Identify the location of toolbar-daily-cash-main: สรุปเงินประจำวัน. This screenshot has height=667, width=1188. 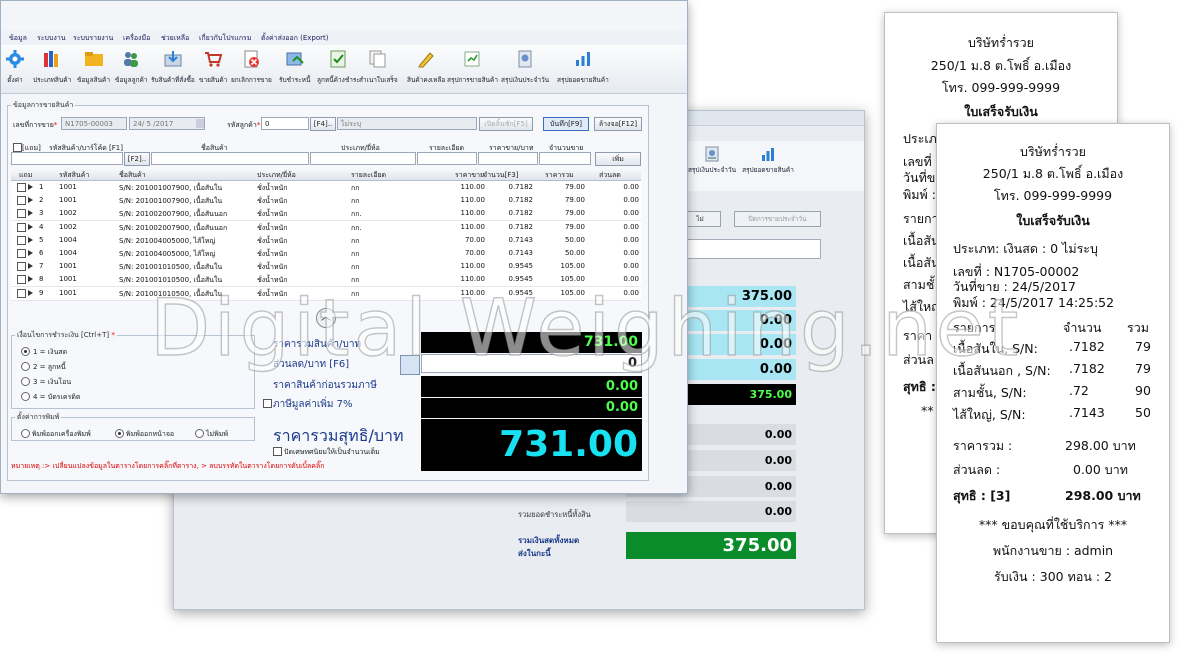
(525, 67).